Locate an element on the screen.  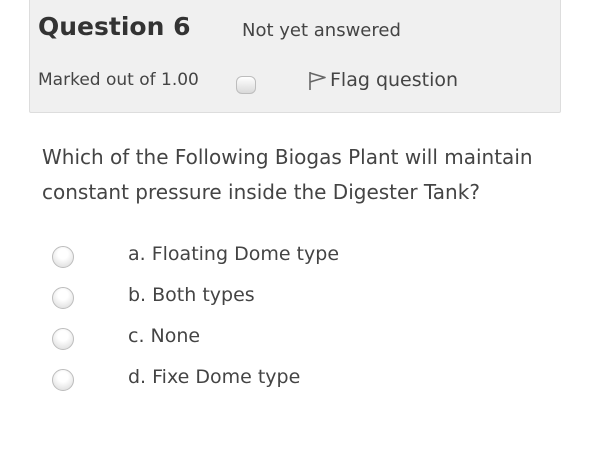
answer-option: b. Both types is located at coordinates (296, 297).